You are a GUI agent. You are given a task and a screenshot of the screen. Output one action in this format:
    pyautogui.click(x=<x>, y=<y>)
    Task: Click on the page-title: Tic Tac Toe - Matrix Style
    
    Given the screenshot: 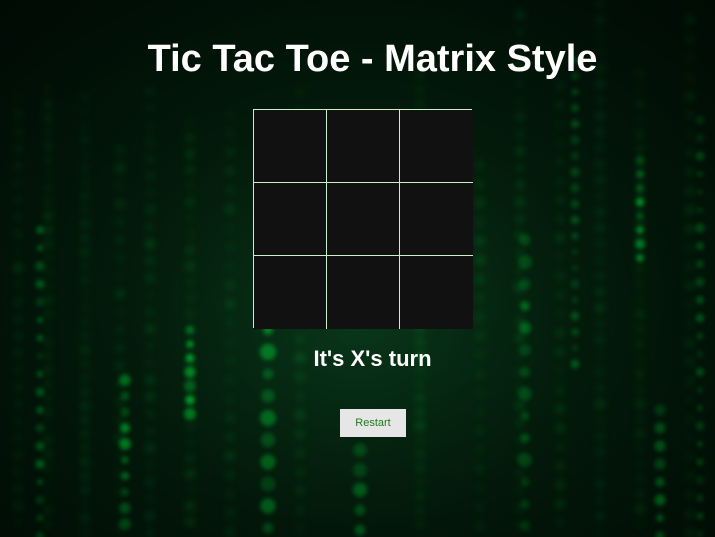 What is the action you would take?
    pyautogui.click(x=372, y=59)
    